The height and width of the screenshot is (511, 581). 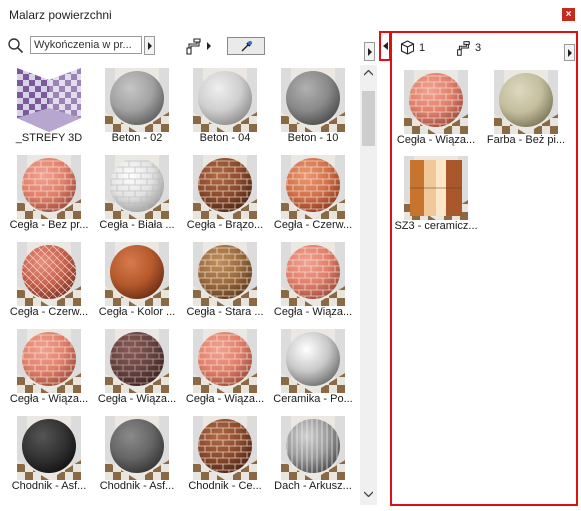 What do you see at coordinates (478, 48) in the screenshot?
I see `materials-count: 3` at bounding box center [478, 48].